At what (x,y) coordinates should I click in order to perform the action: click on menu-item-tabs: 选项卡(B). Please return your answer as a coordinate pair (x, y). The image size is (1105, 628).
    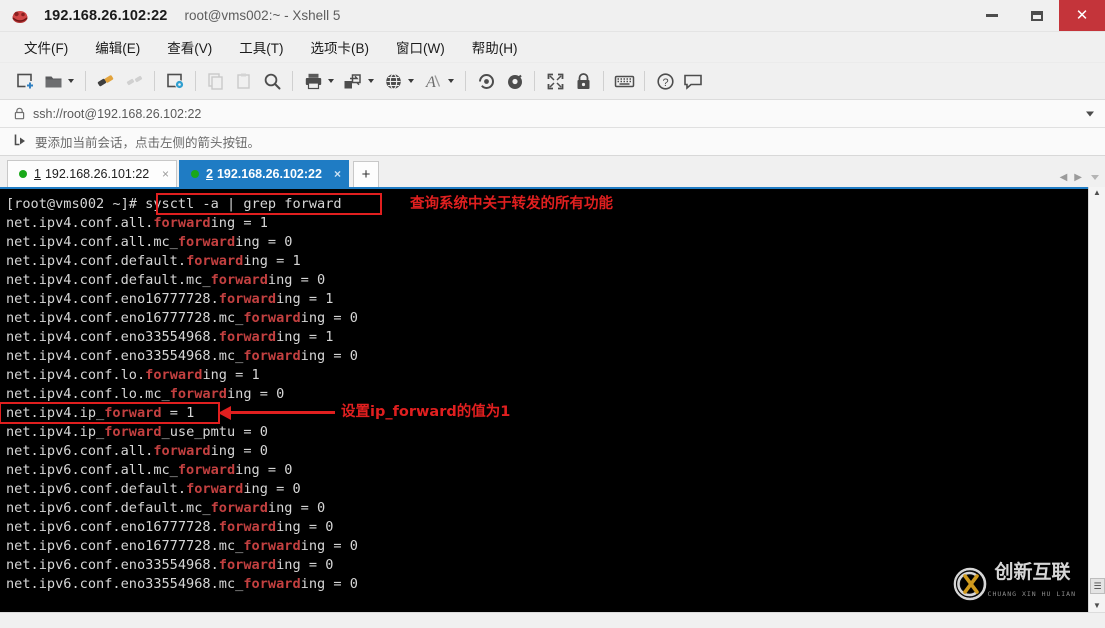
    Looking at the image, I should click on (340, 47).